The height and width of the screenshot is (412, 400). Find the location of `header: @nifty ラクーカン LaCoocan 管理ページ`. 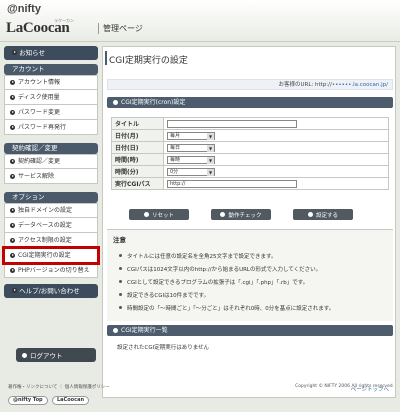

header: @nifty ラクーカン LaCoocan 管理ページ is located at coordinates (200, 21).